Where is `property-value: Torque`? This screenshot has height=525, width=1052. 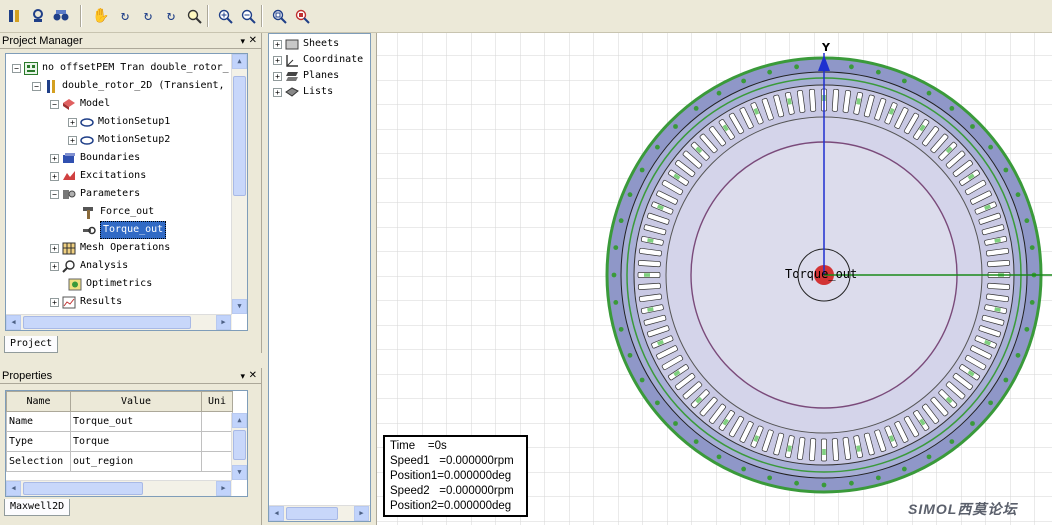 property-value: Torque is located at coordinates (136, 441).